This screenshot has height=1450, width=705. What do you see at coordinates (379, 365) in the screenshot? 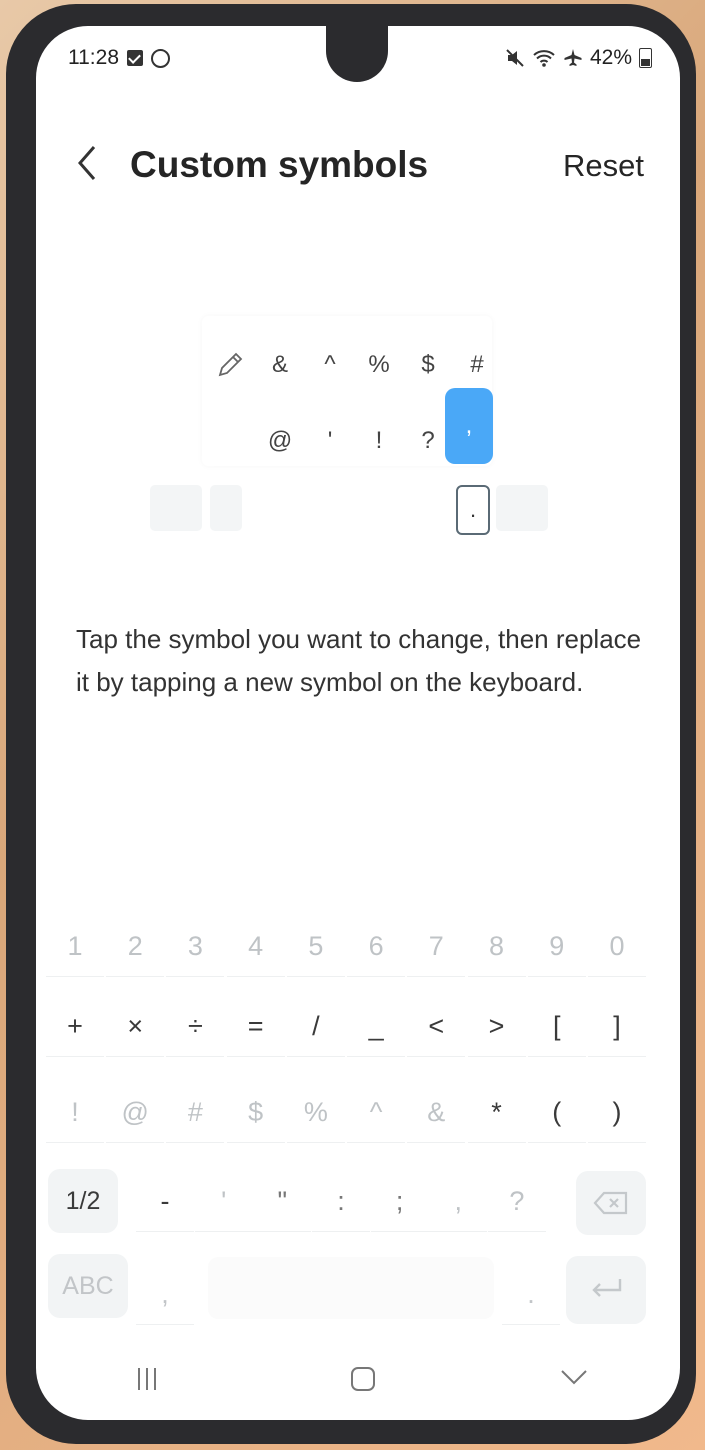
I see `preview-key-percent: %` at bounding box center [379, 365].